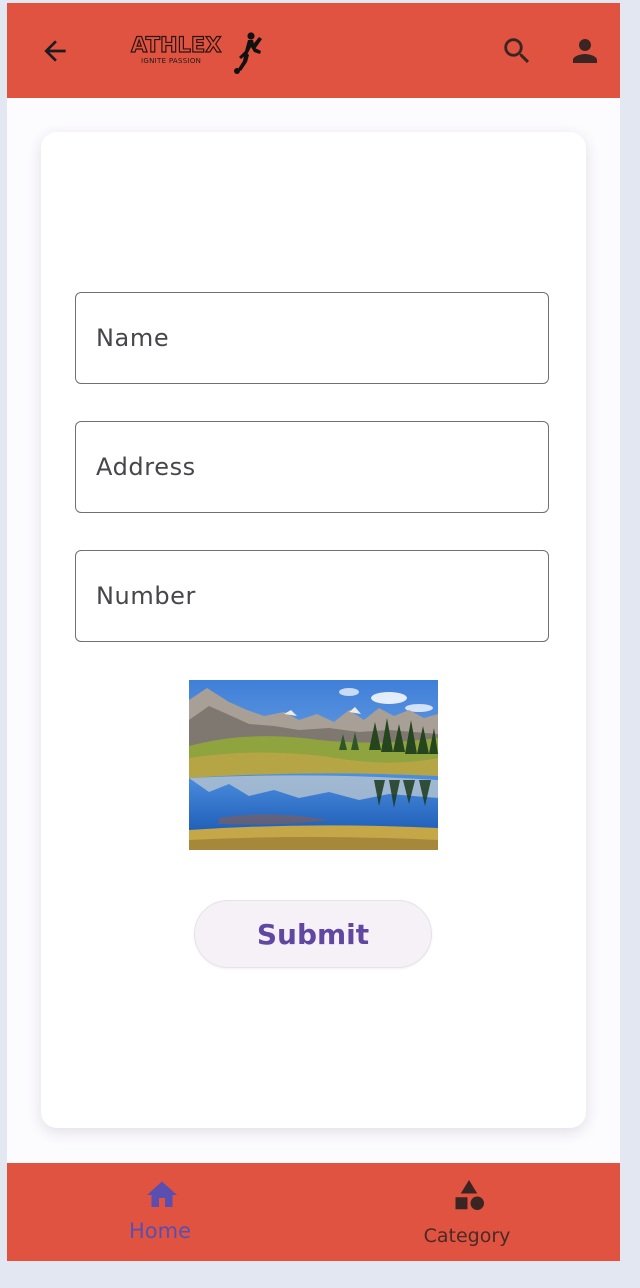 The width and height of the screenshot is (640, 1288). I want to click on landscape-image, so click(313, 765).